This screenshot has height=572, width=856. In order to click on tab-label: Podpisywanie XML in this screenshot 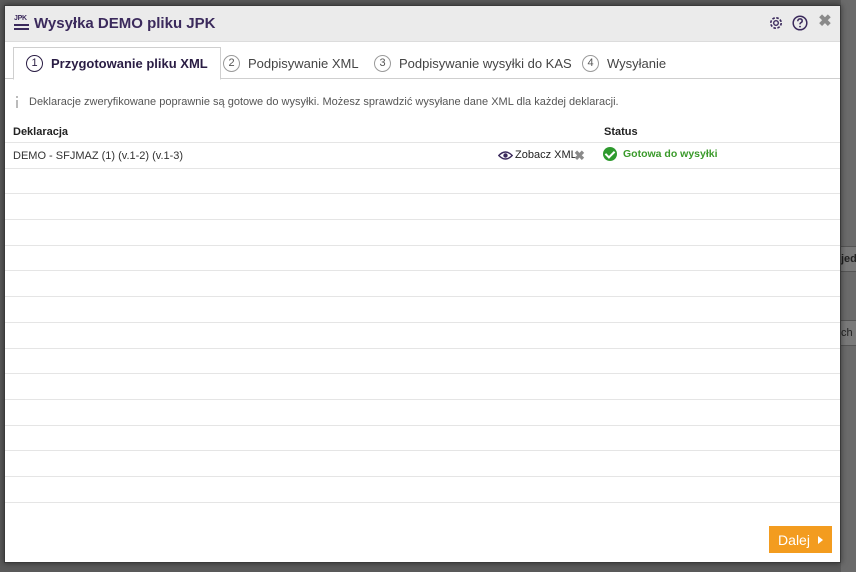, I will do `click(303, 63)`.